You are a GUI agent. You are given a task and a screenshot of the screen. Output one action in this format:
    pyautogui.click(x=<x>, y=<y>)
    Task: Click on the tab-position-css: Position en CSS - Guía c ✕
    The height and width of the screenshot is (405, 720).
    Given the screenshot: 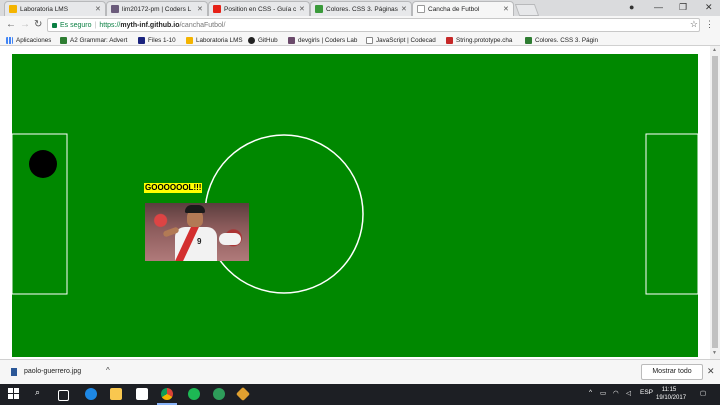 What is the action you would take?
    pyautogui.click(x=259, y=8)
    